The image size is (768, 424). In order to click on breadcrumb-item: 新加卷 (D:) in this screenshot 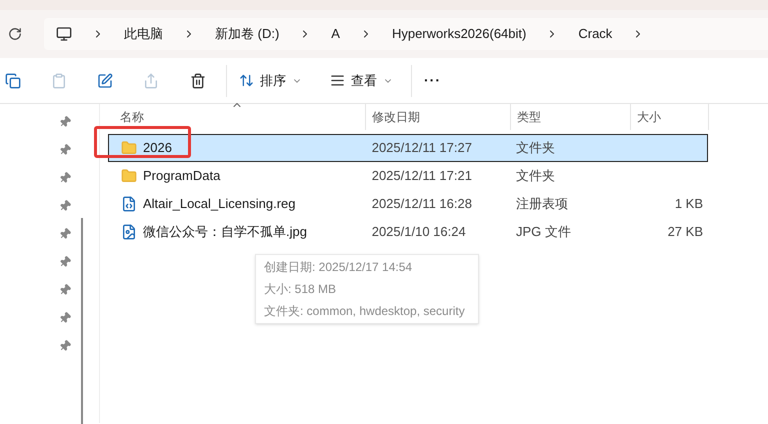, I will do `click(247, 34)`.